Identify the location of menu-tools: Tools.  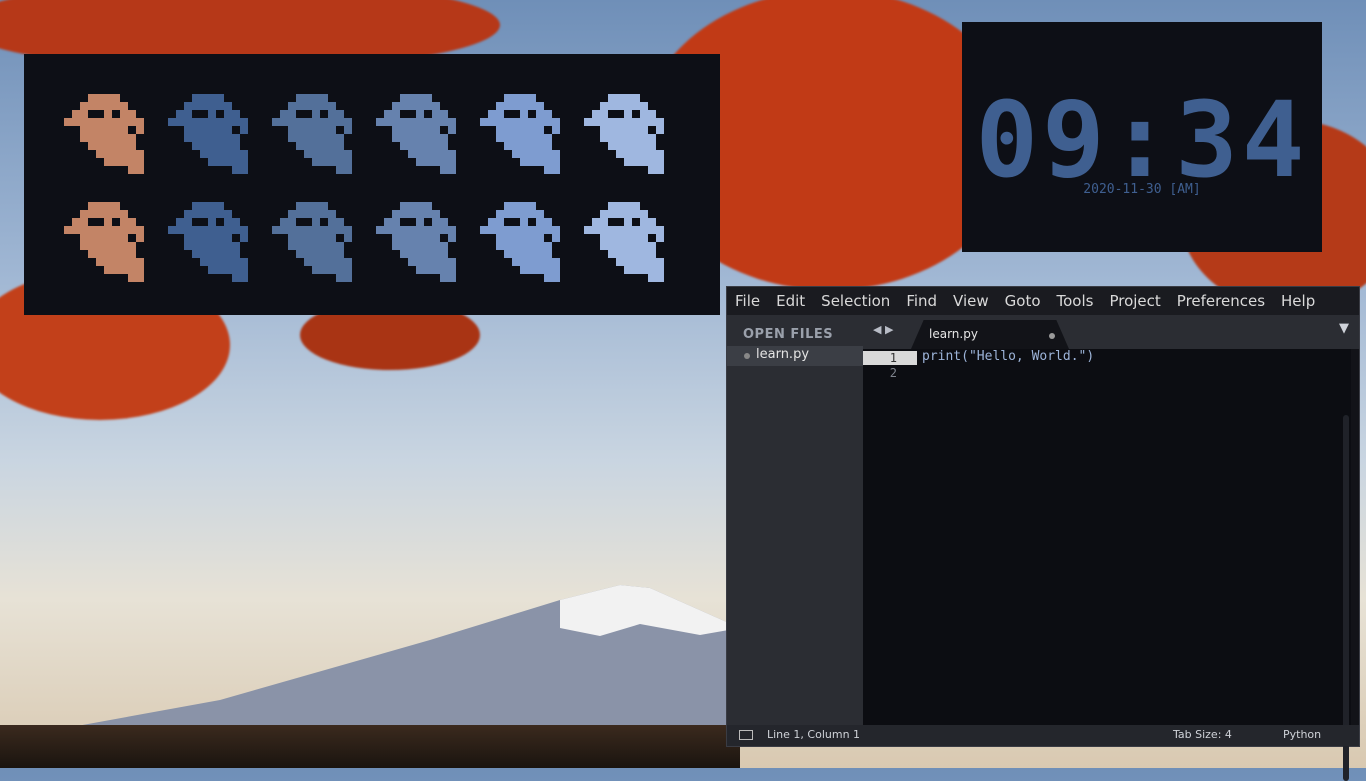
(1075, 301).